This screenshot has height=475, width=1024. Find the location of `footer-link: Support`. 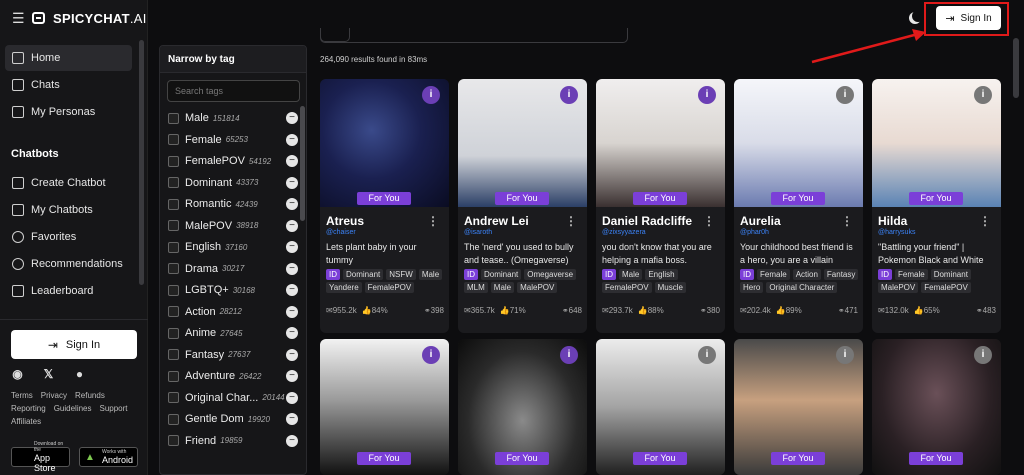

footer-link: Support is located at coordinates (114, 408).